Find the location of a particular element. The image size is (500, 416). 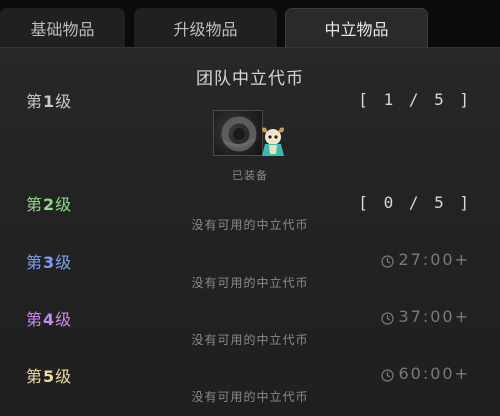

tier-2-empty-text: 没有可用的中立代币 is located at coordinates (250, 225).